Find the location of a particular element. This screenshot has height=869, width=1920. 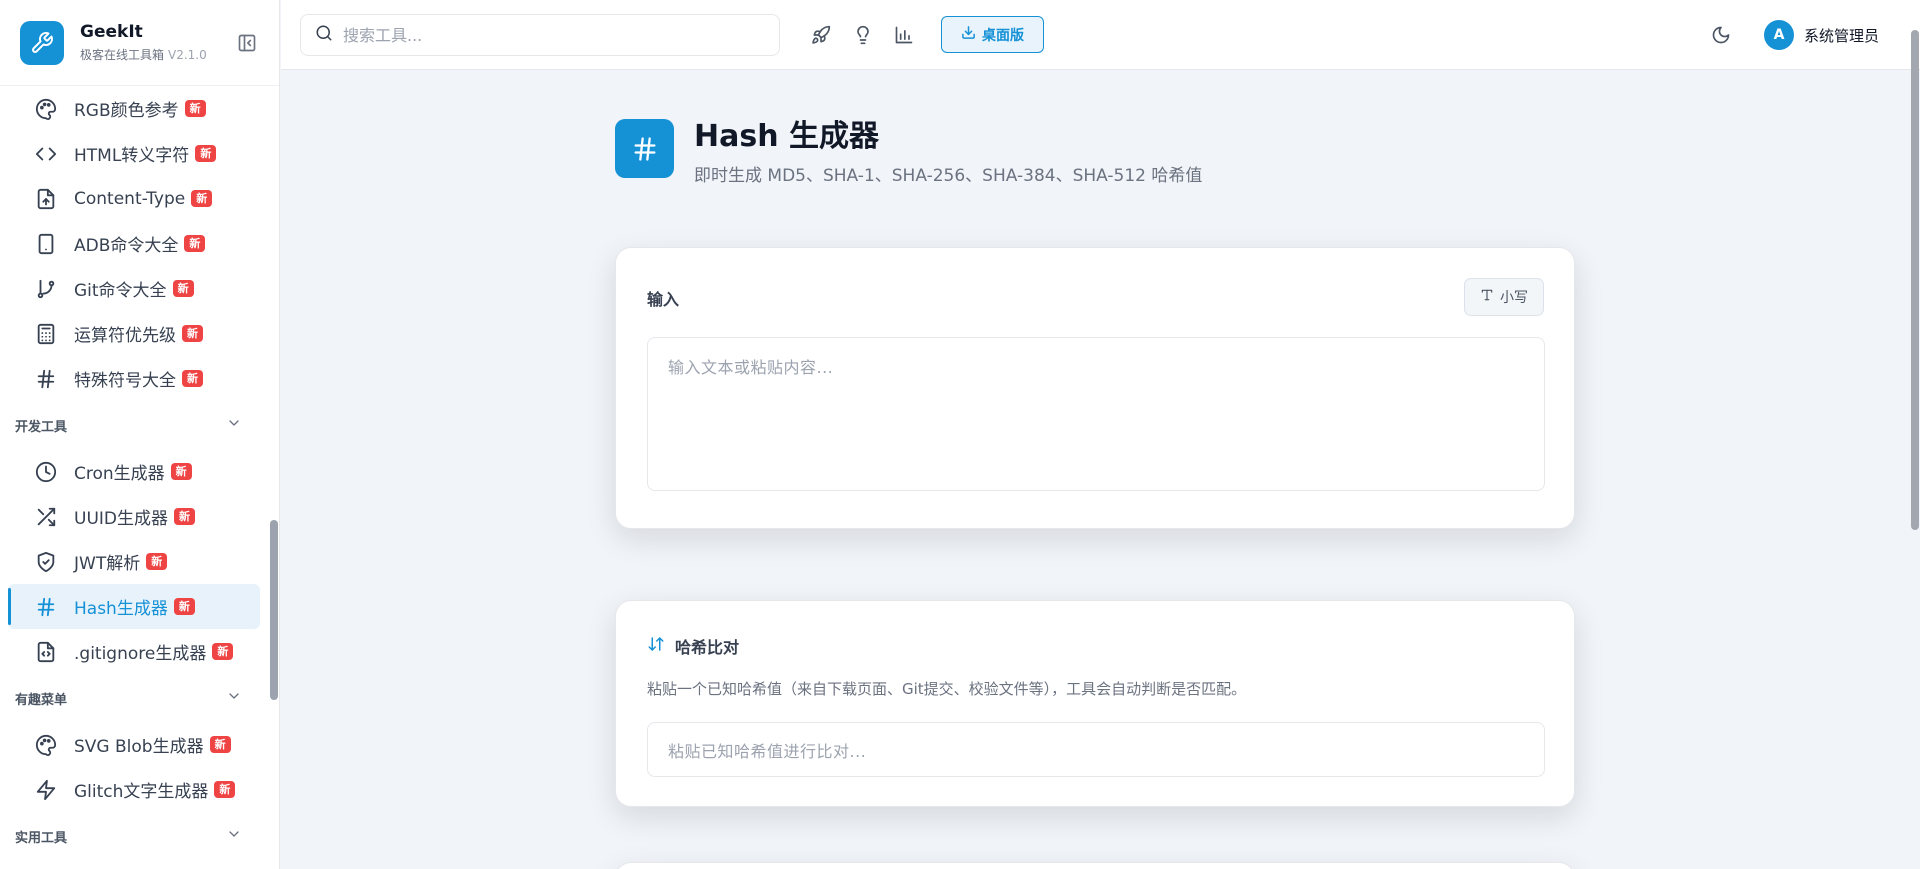

moon-icon is located at coordinates (1721, 35).